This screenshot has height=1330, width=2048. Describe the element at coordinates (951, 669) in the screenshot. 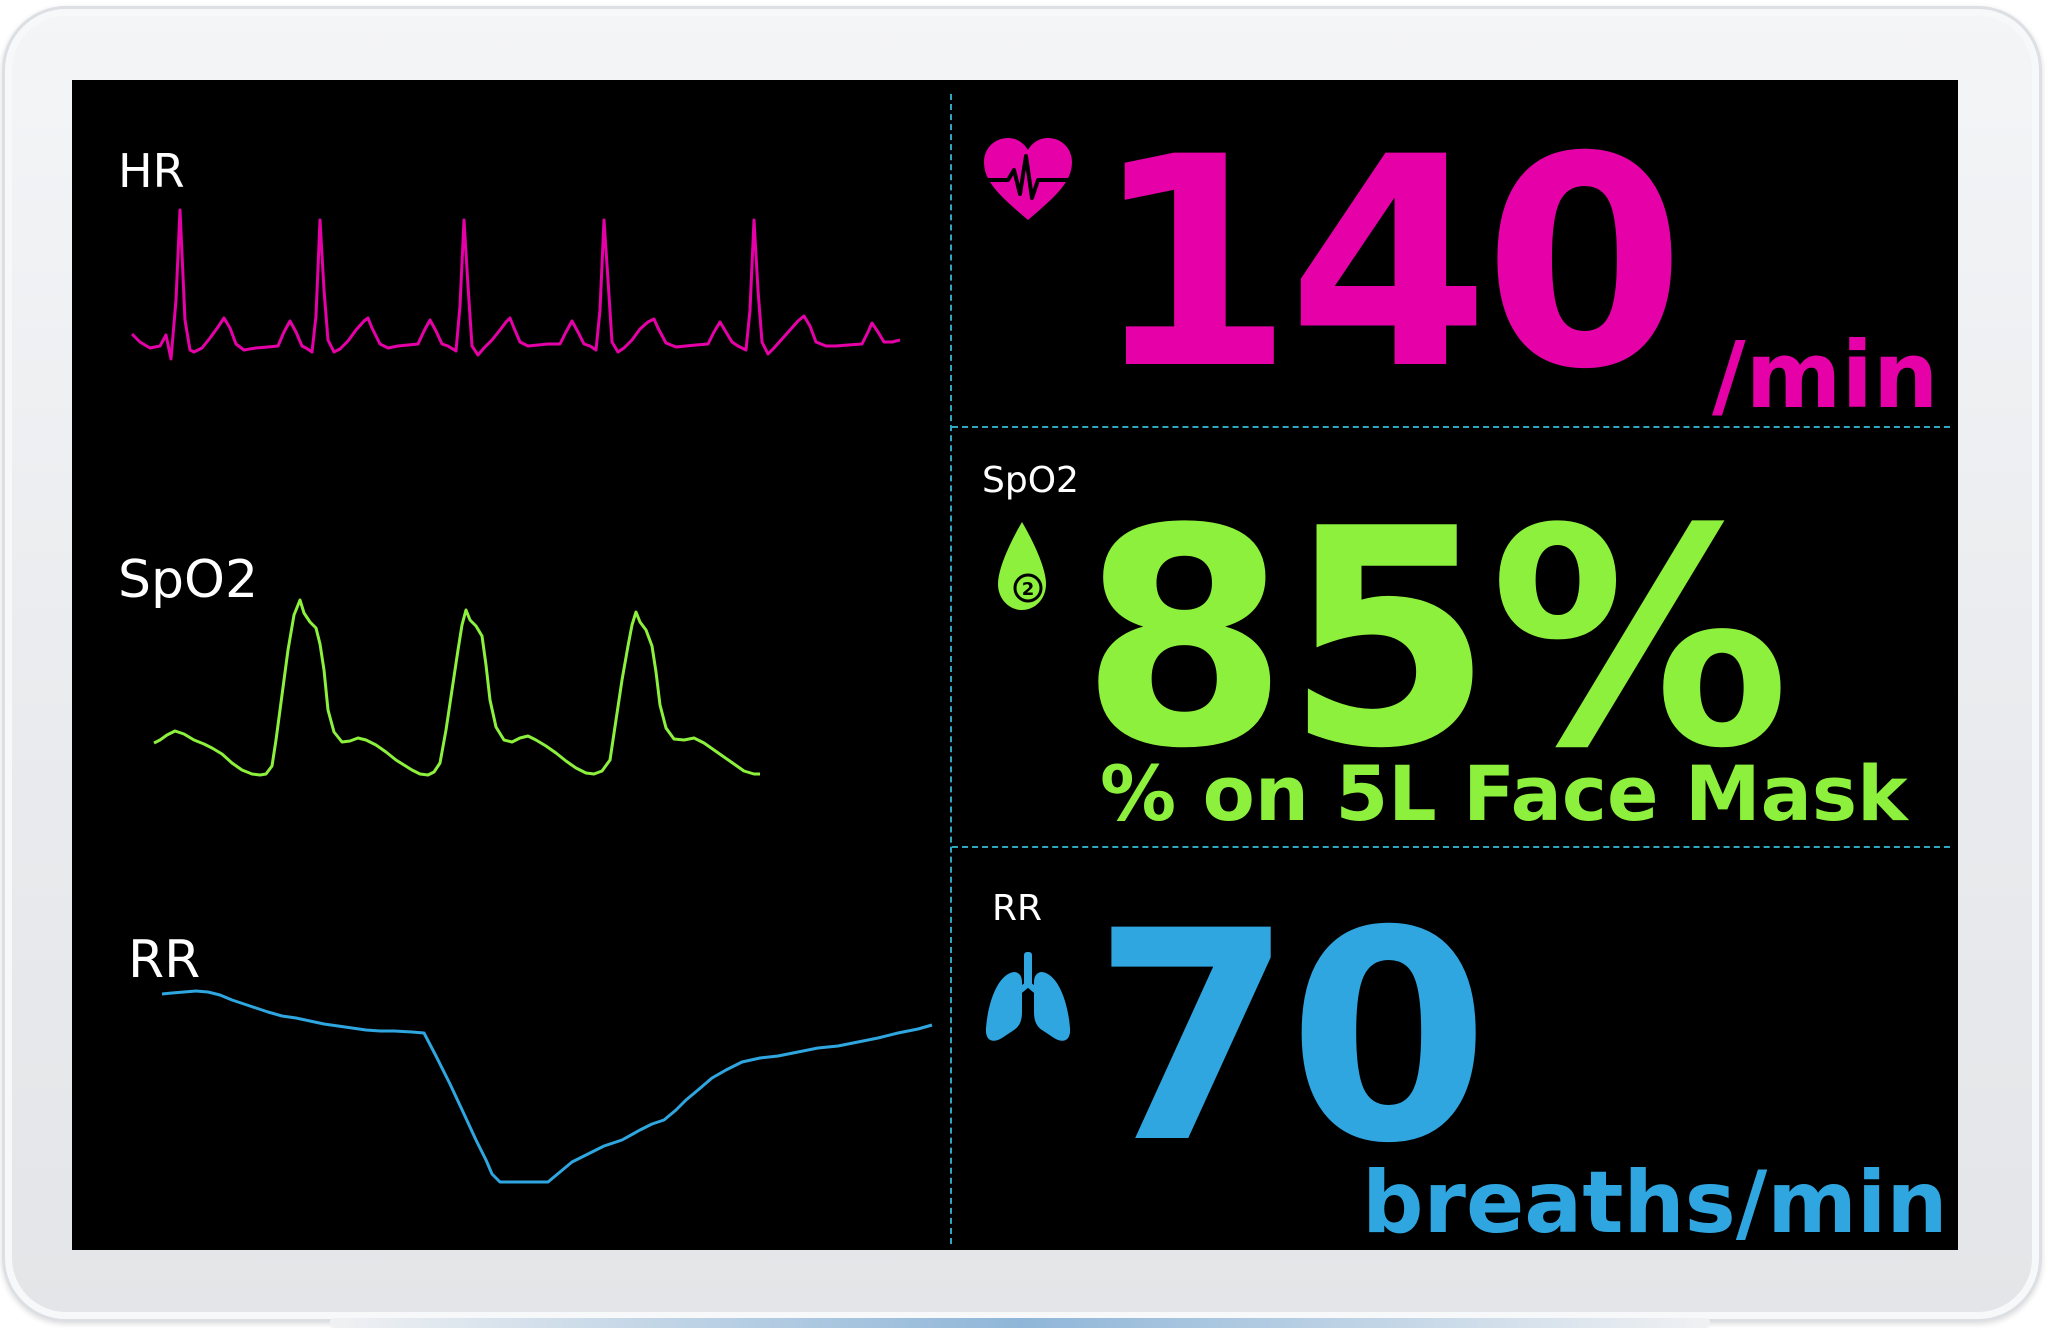

I see `vertical-divider` at that location.